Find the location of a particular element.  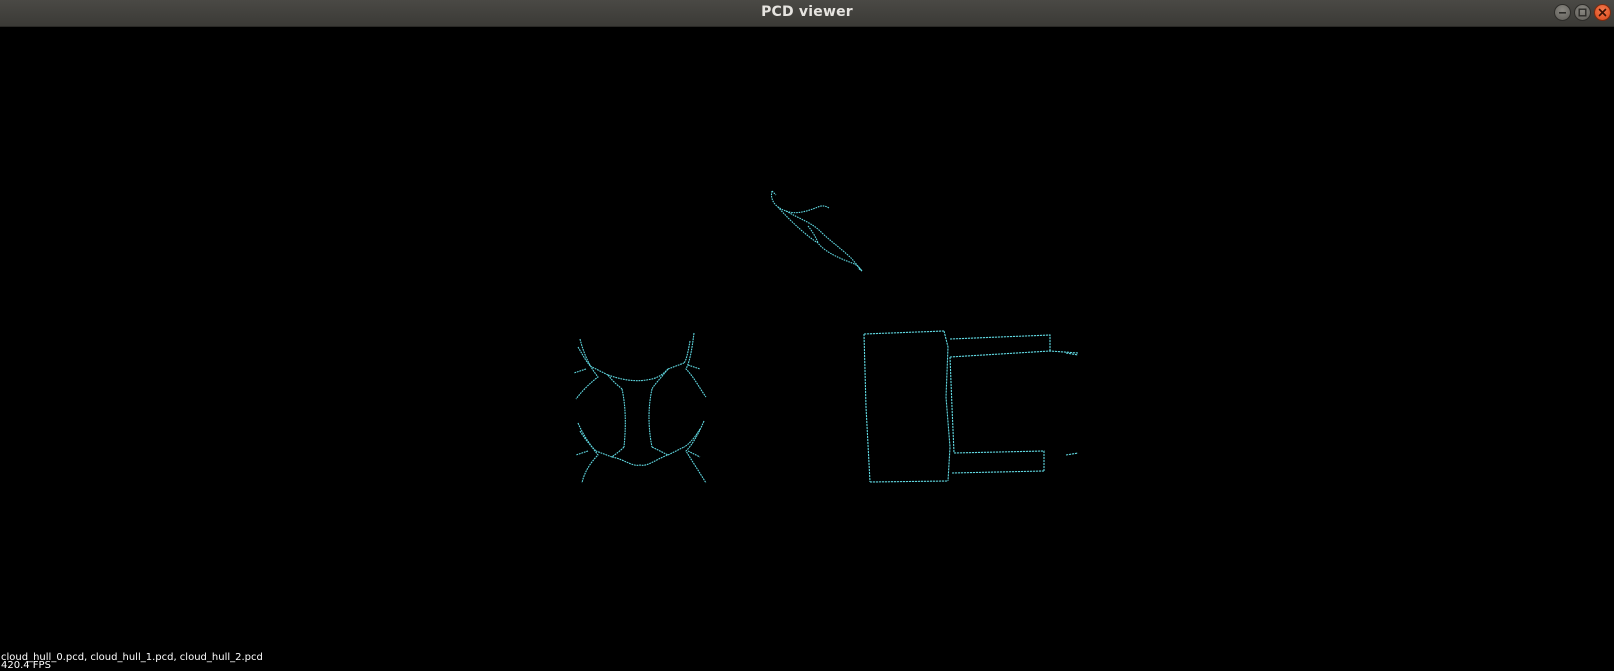

window-controls is located at coordinates (1582, 13).